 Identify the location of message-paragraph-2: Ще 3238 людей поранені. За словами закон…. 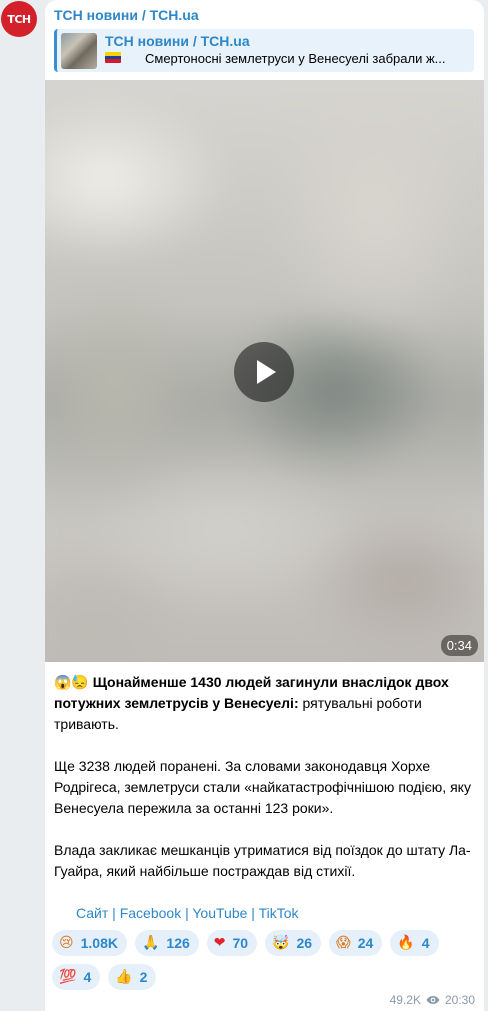
(262, 787).